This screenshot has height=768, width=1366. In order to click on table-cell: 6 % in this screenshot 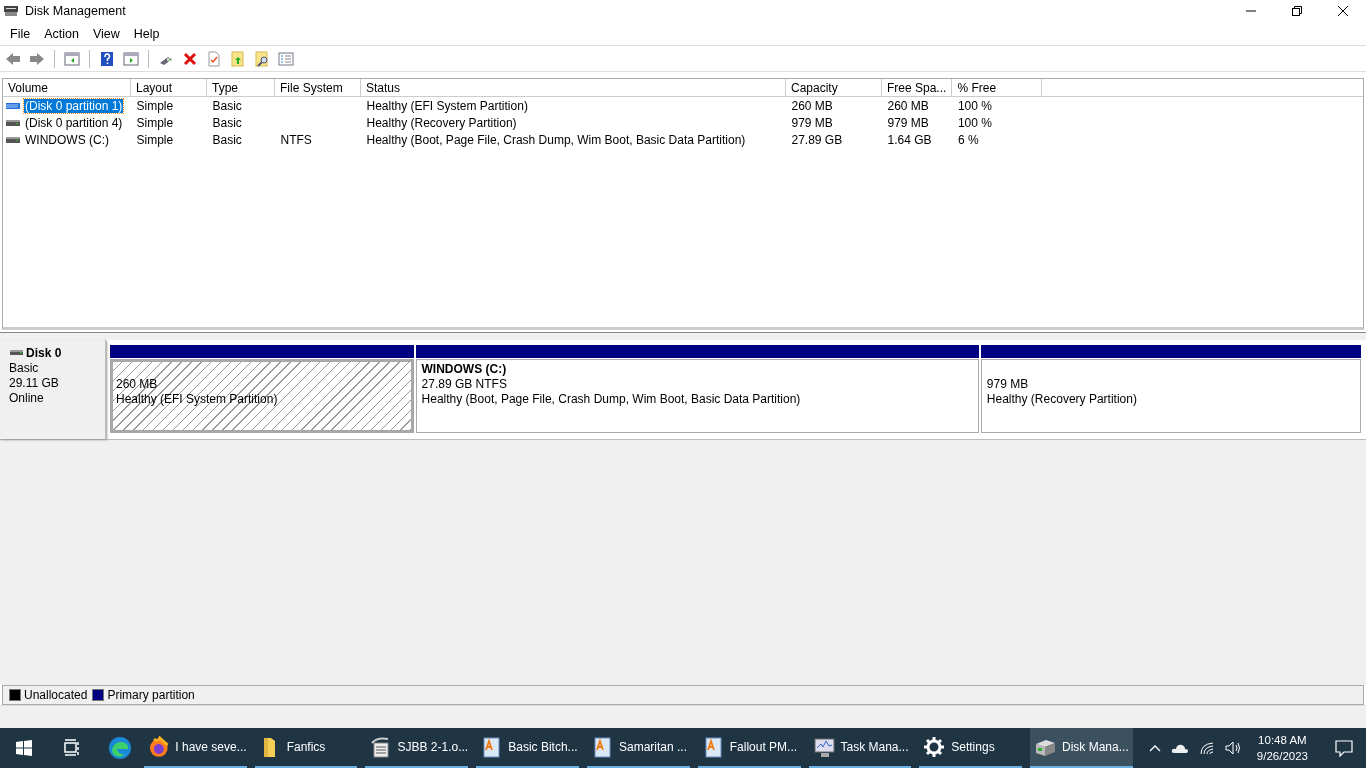, I will do `click(968, 139)`.